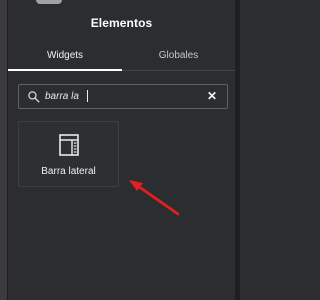 This screenshot has width=320, height=300. I want to click on search-input, so click(120, 96).